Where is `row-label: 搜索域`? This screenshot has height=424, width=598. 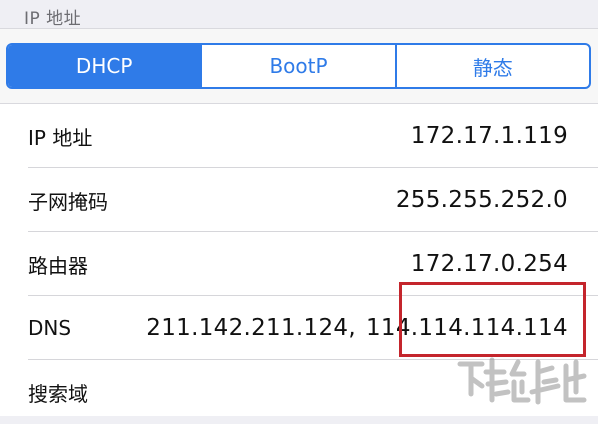 row-label: 搜索域 is located at coordinates (58, 392).